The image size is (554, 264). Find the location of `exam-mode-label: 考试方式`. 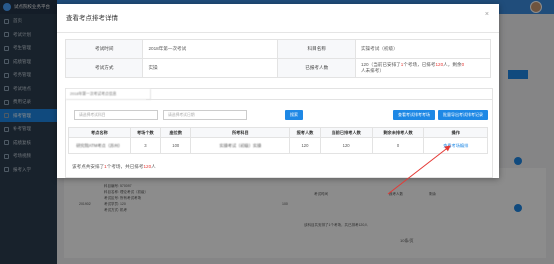

exam-mode-label: 考试方式 is located at coordinates (104, 68).